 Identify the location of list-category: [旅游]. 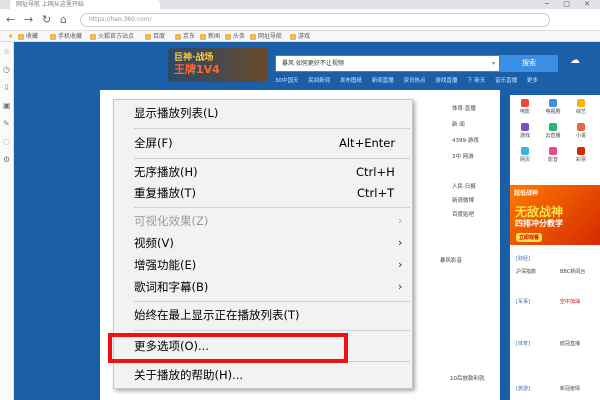
(523, 388).